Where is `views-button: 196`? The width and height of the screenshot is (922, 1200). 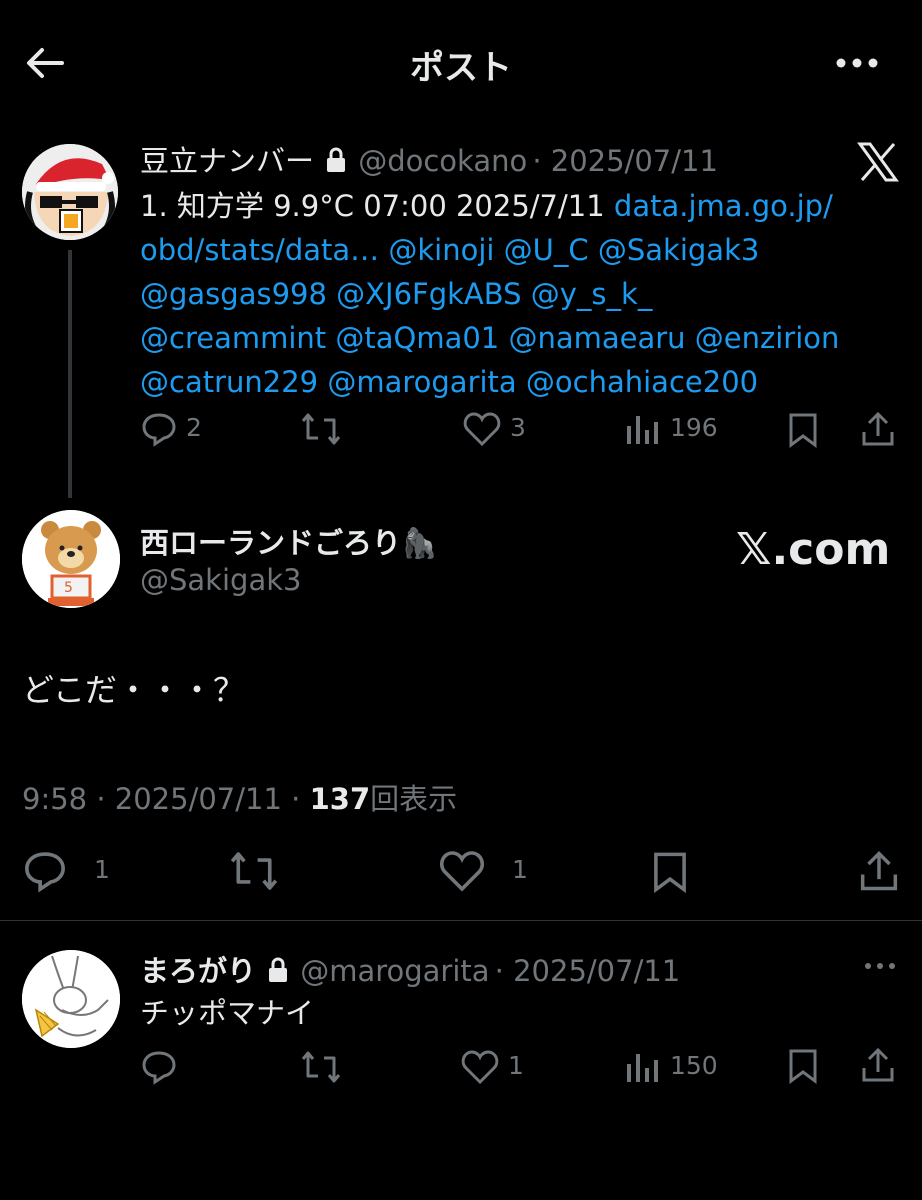 views-button: 196 is located at coordinates (671, 429).